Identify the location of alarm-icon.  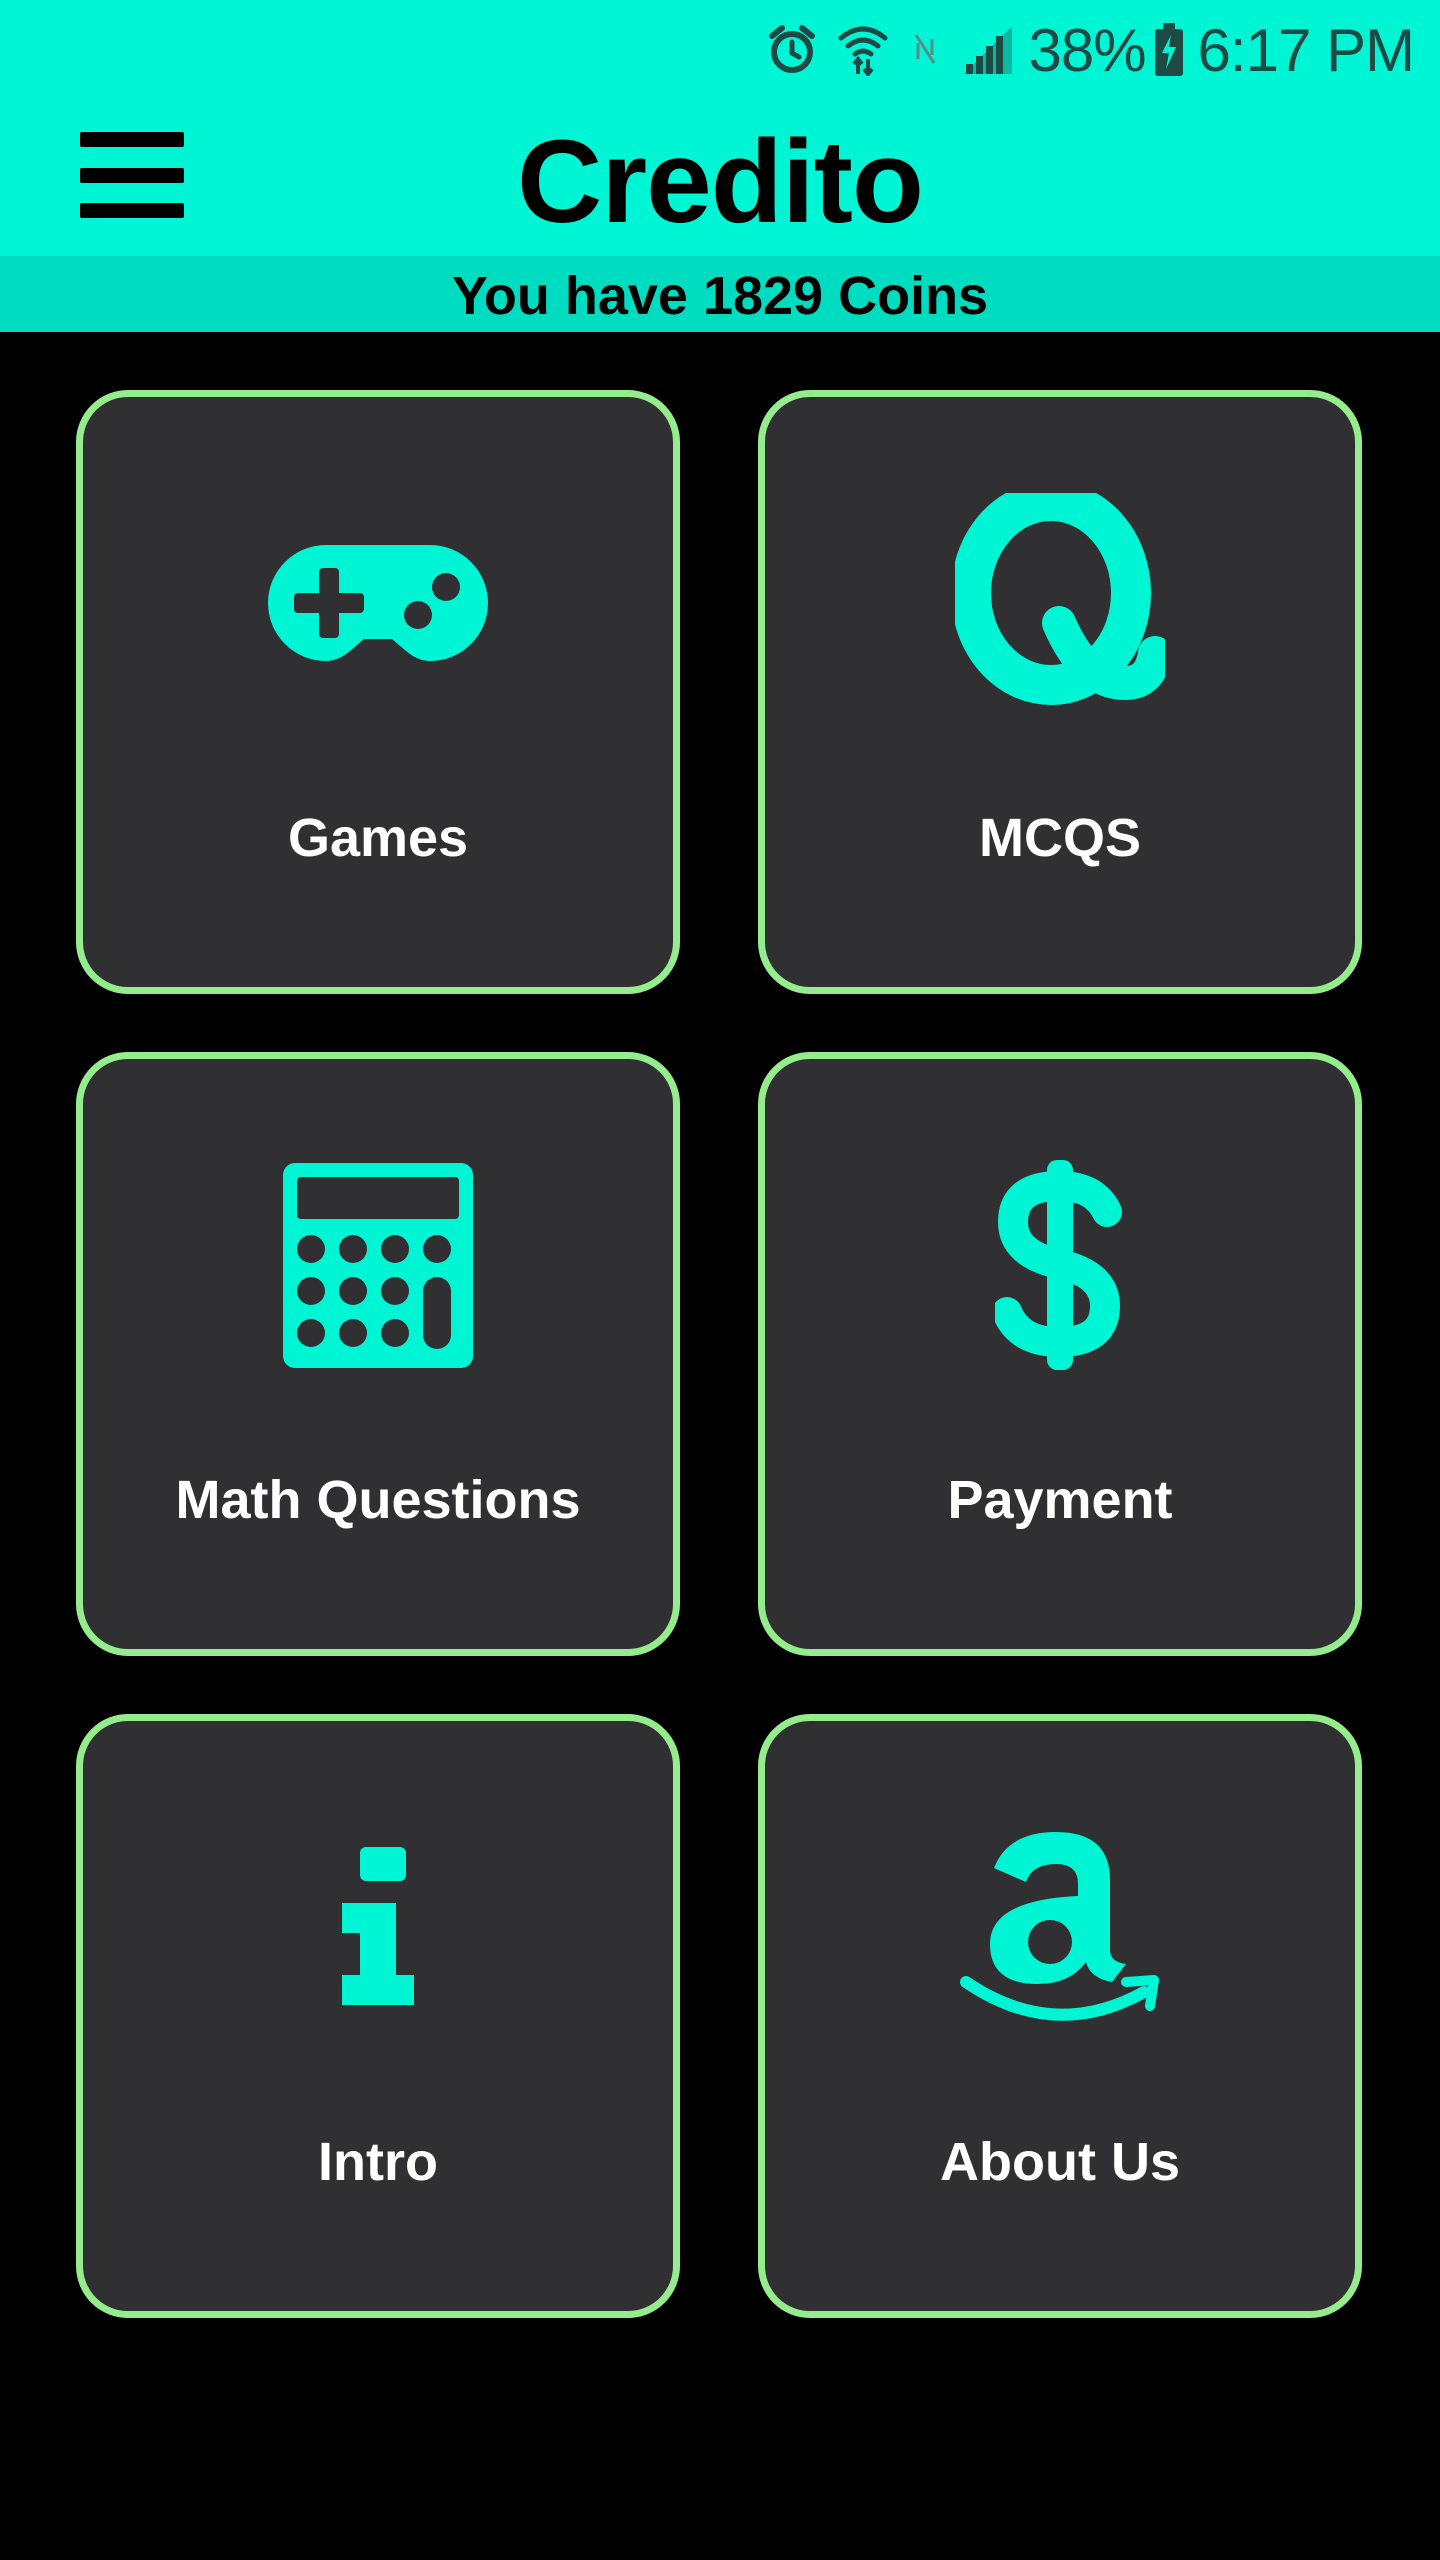
(792, 50).